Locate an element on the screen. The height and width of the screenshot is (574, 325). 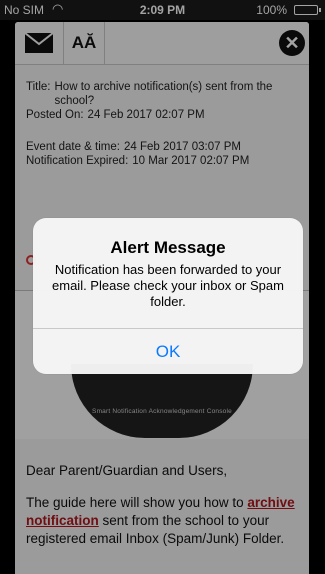
ok-button: OK is located at coordinates (168, 351).